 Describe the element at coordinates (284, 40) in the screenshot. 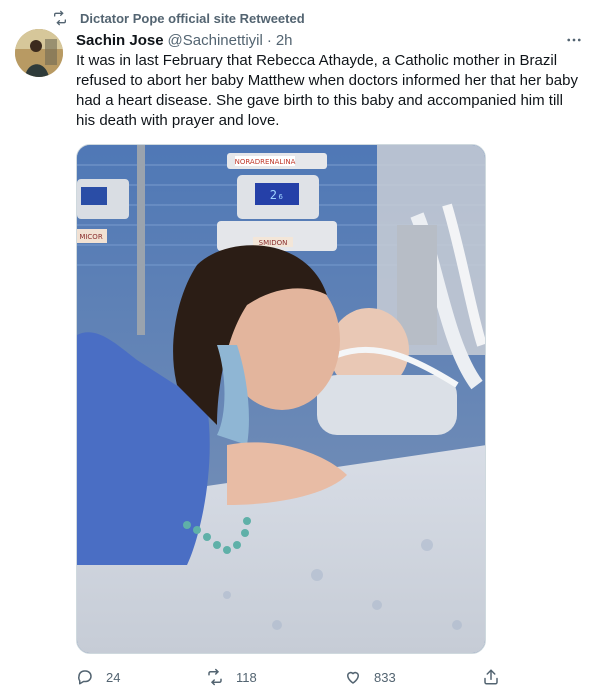

I see `tweet-timestamp: 2h` at that location.